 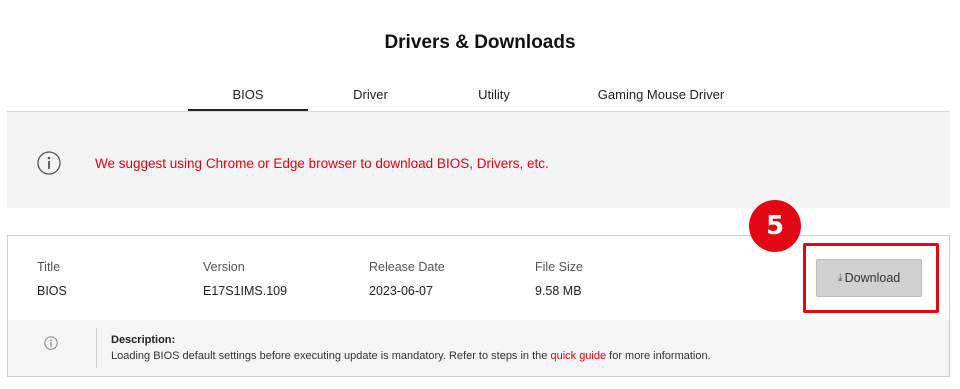 What do you see at coordinates (872, 278) in the screenshot?
I see `download-button-label: Download` at bounding box center [872, 278].